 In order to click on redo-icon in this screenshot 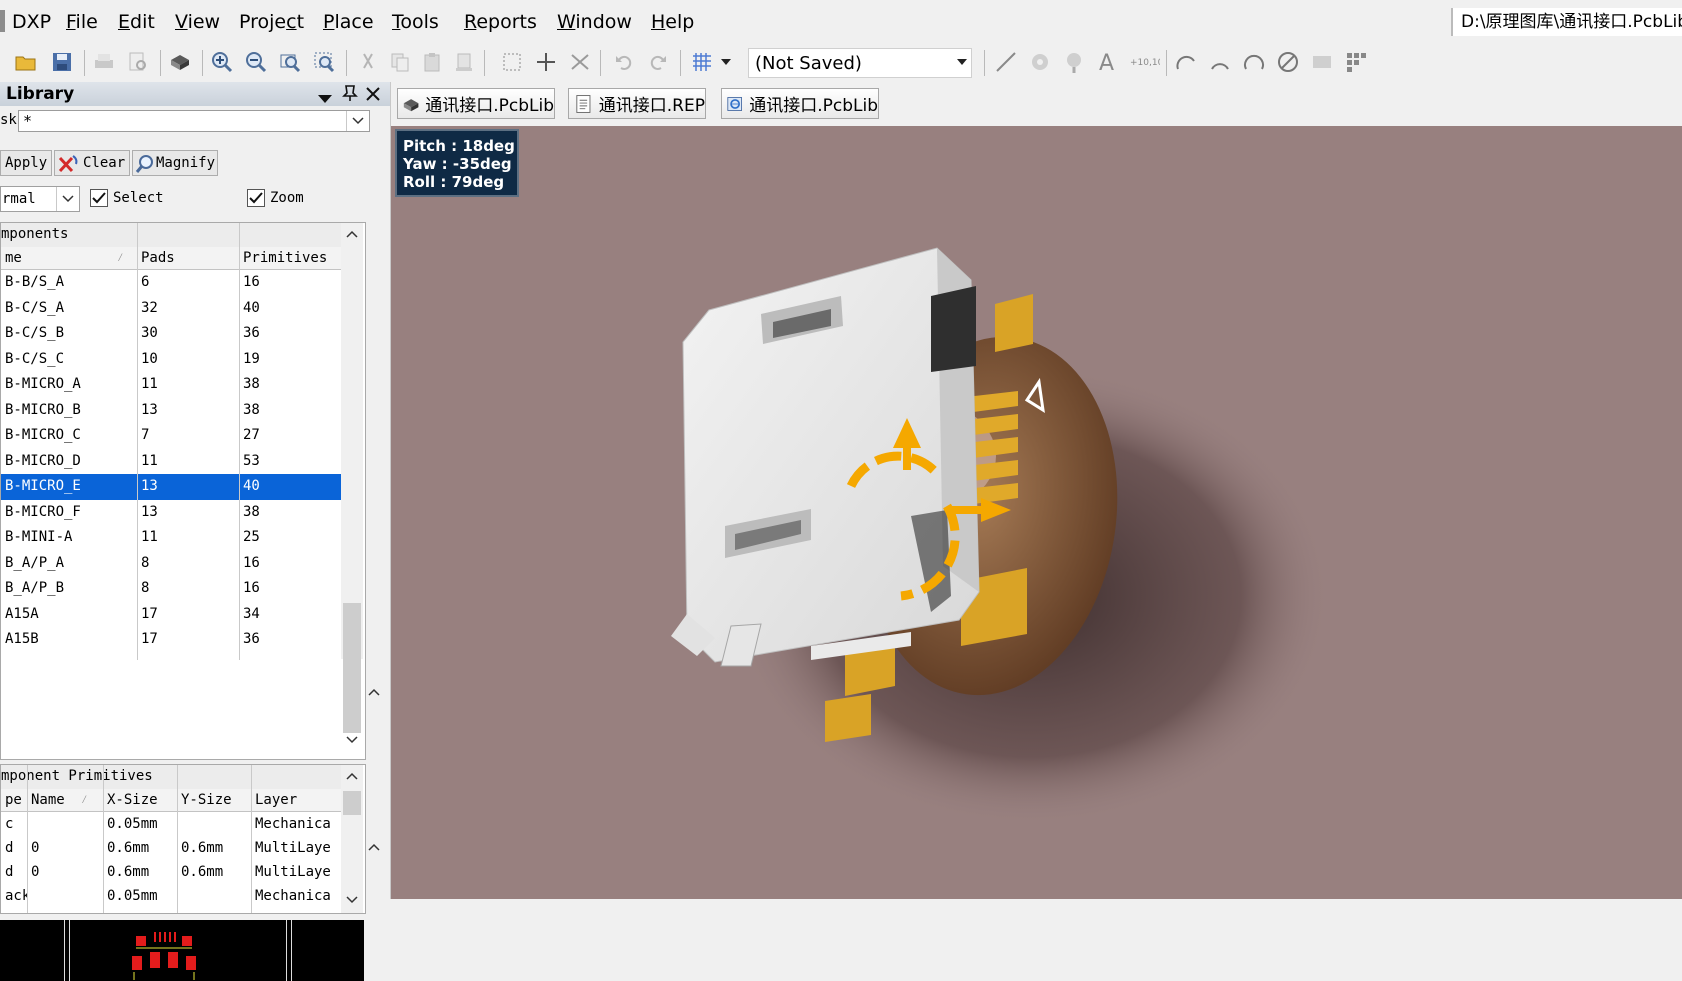, I will do `click(658, 62)`.